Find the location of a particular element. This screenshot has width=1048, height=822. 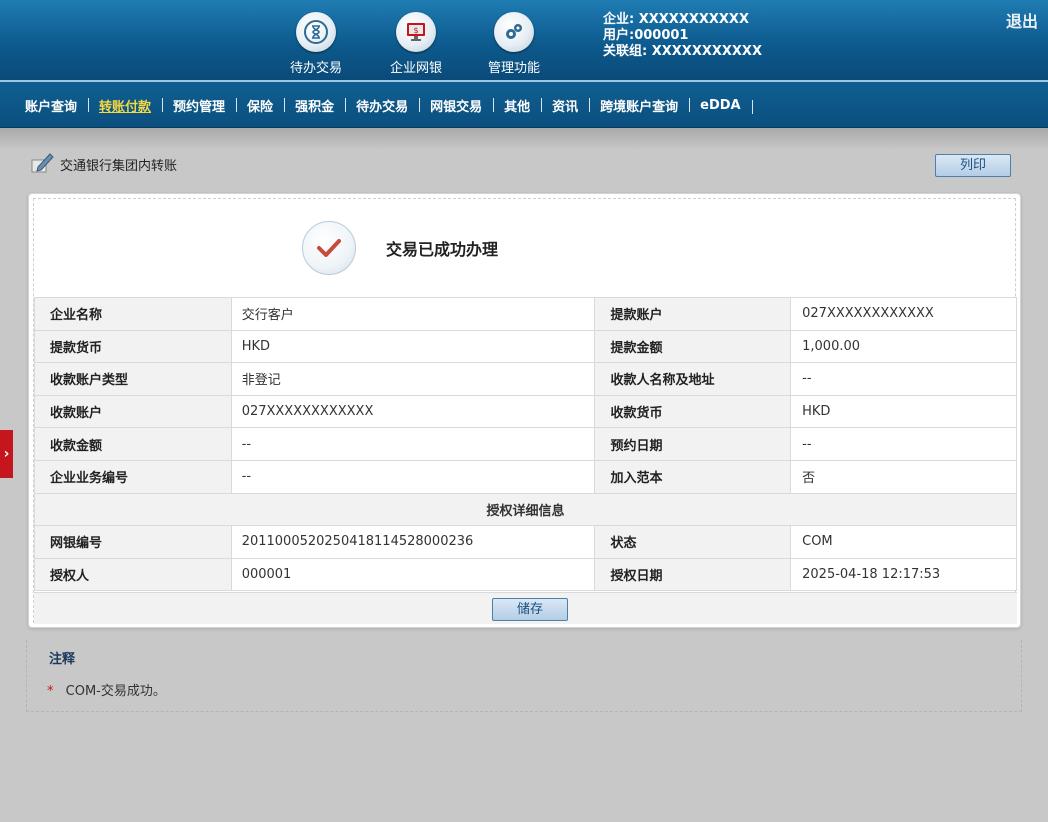

table-row: 收款账户类型 非登记 收款人名称及地址 -- is located at coordinates (525, 379).